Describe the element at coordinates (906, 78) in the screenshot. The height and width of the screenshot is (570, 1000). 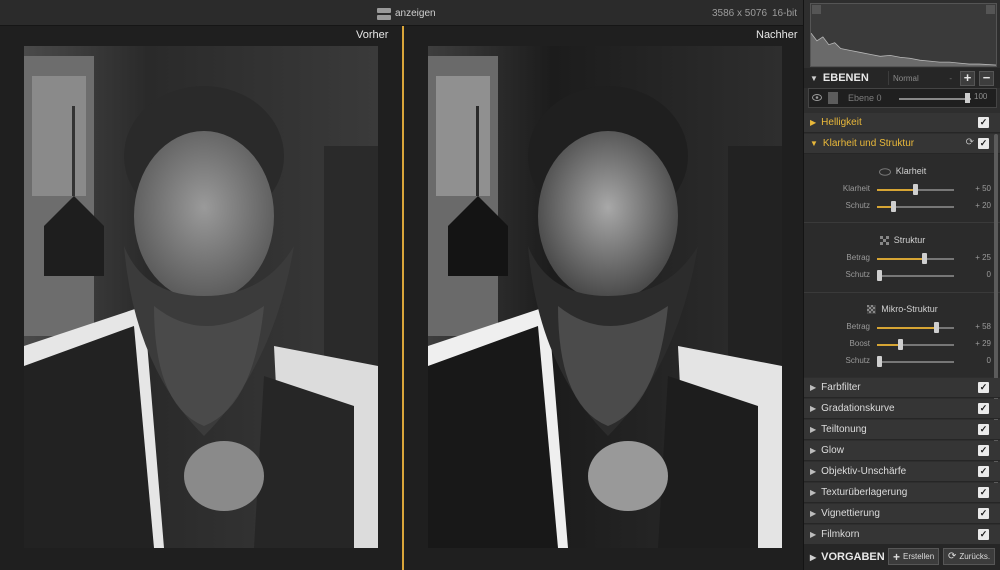
I see `blend-mode-value: Normal` at that location.